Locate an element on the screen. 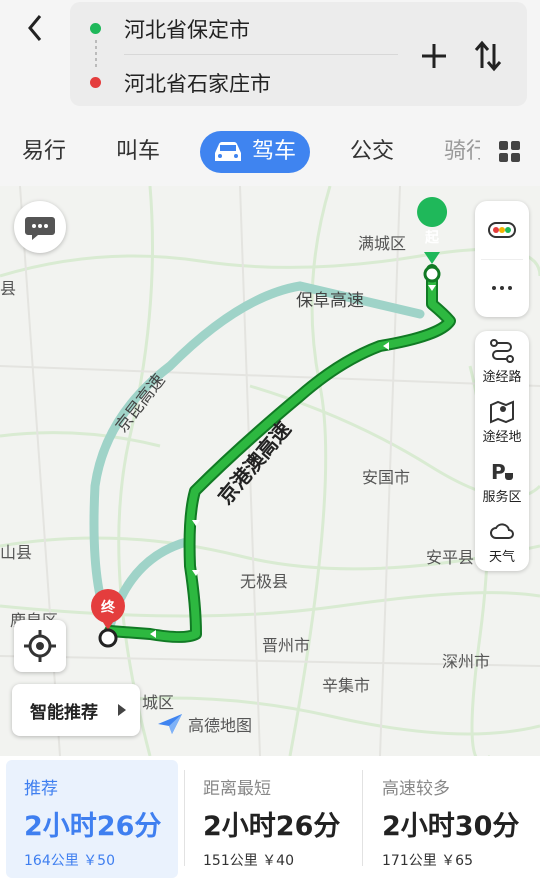 The height and width of the screenshot is (886, 540). start-marker-label: 起 is located at coordinates (432, 238).